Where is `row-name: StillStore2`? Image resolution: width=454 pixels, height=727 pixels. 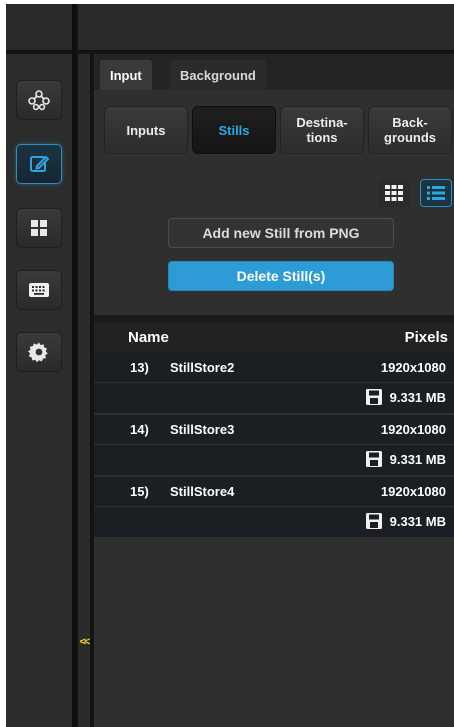
row-name: StillStore2 is located at coordinates (202, 367).